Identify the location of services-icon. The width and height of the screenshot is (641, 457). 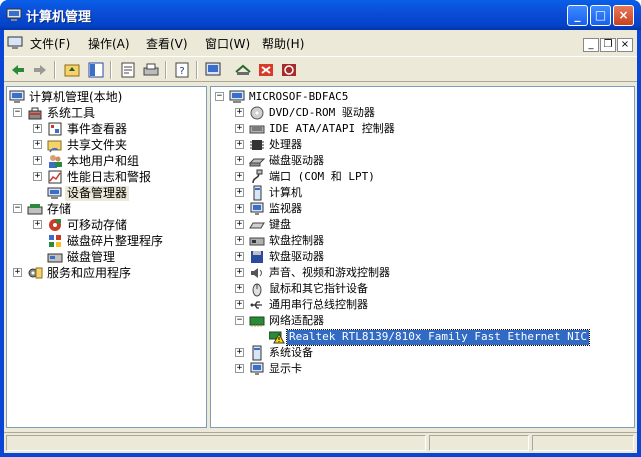
(35, 273).